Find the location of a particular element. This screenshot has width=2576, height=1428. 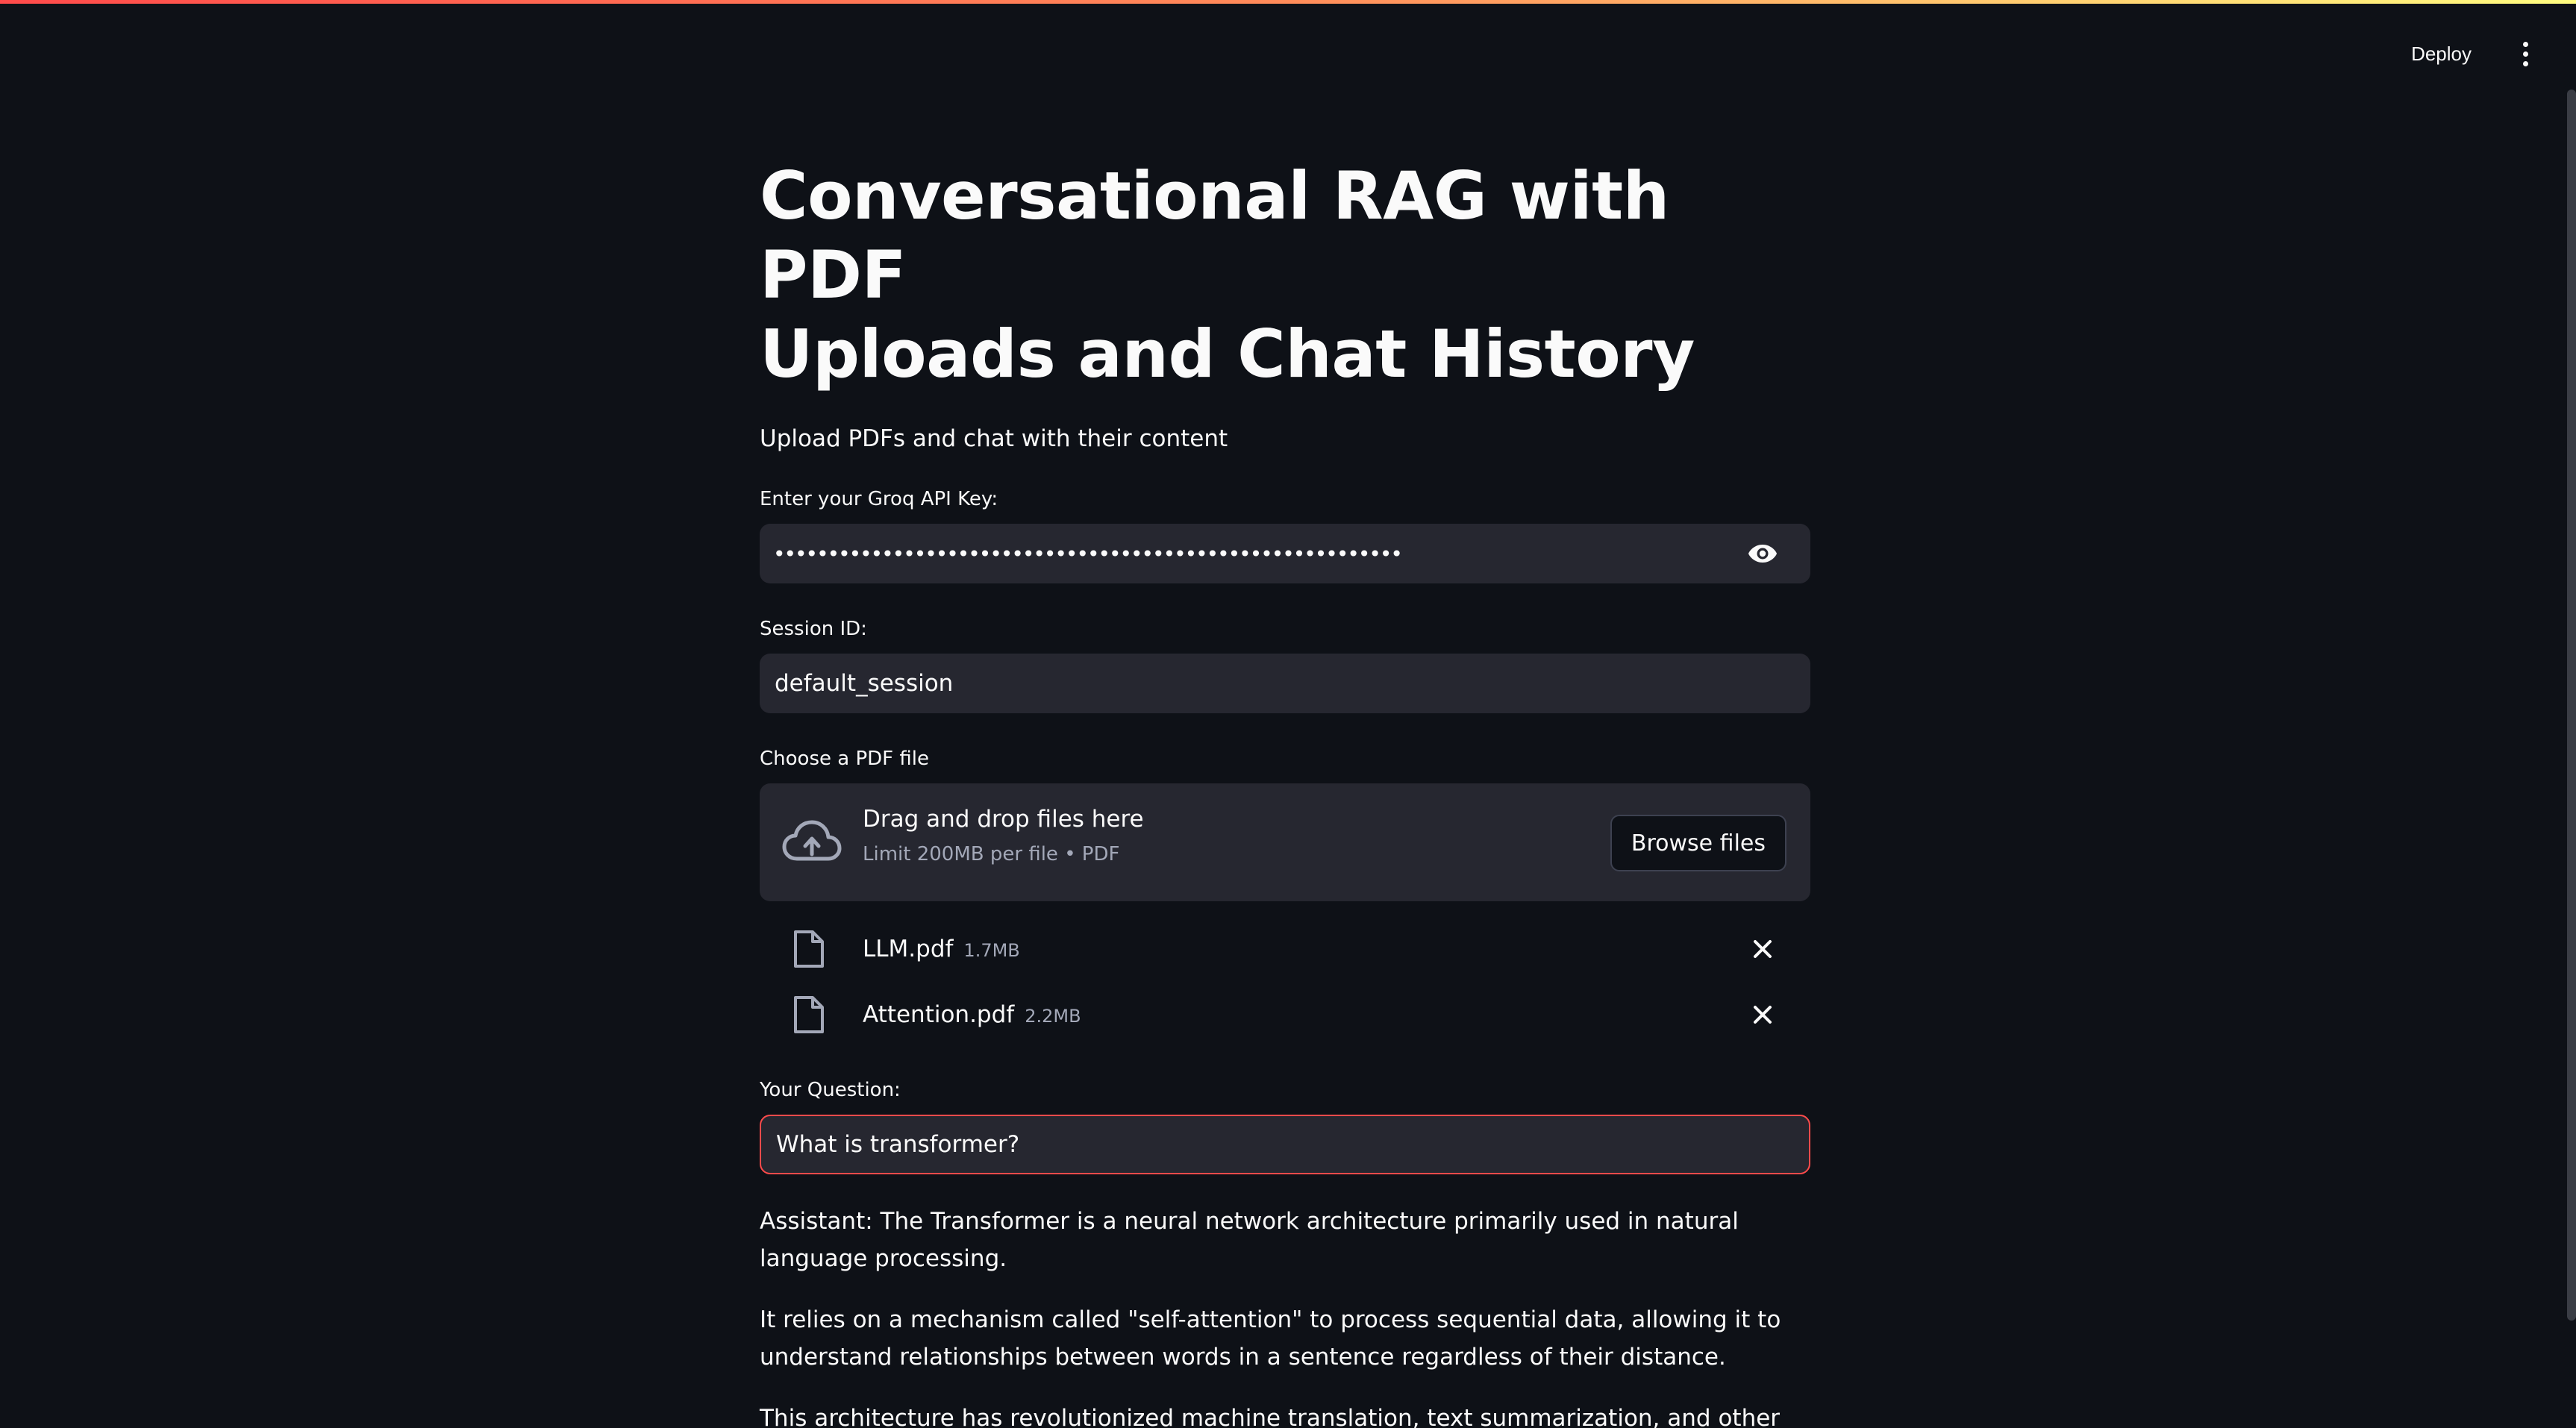

toolbar: Deploy is located at coordinates (2471, 54).